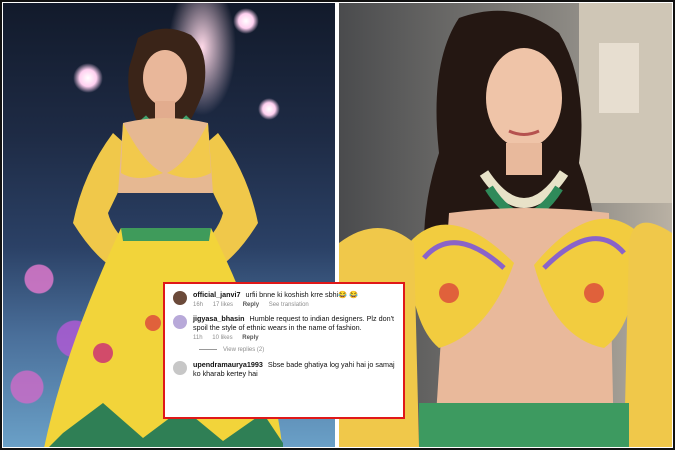 Image resolution: width=675 pixels, height=450 pixels. I want to click on comment-time: 11h, so click(198, 337).